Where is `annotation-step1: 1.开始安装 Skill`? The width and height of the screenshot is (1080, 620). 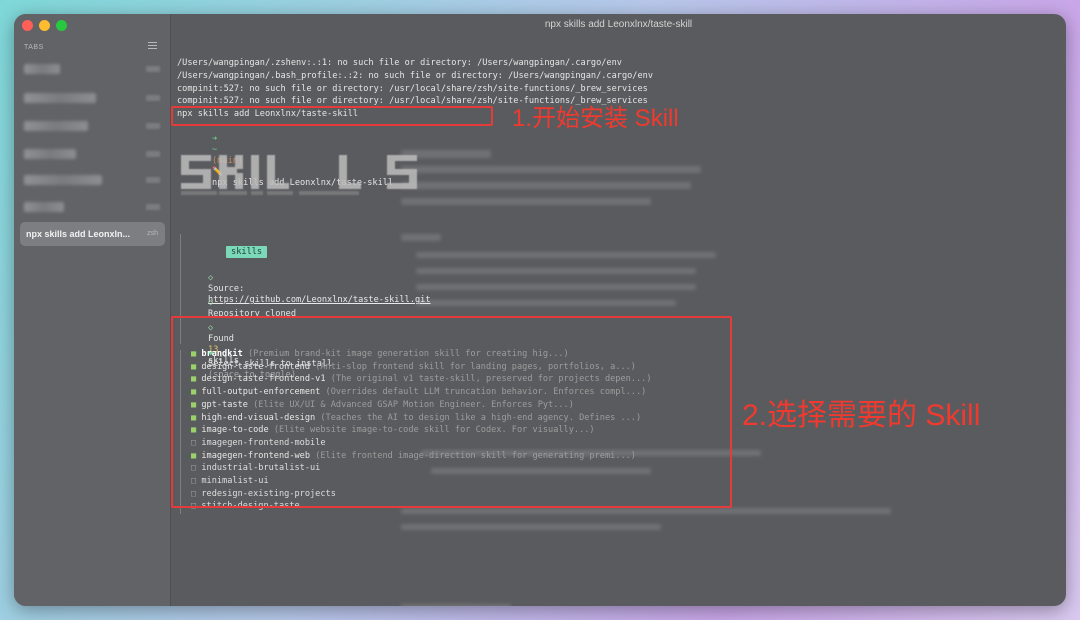
annotation-step1: 1.开始安装 Skill is located at coordinates (595, 118).